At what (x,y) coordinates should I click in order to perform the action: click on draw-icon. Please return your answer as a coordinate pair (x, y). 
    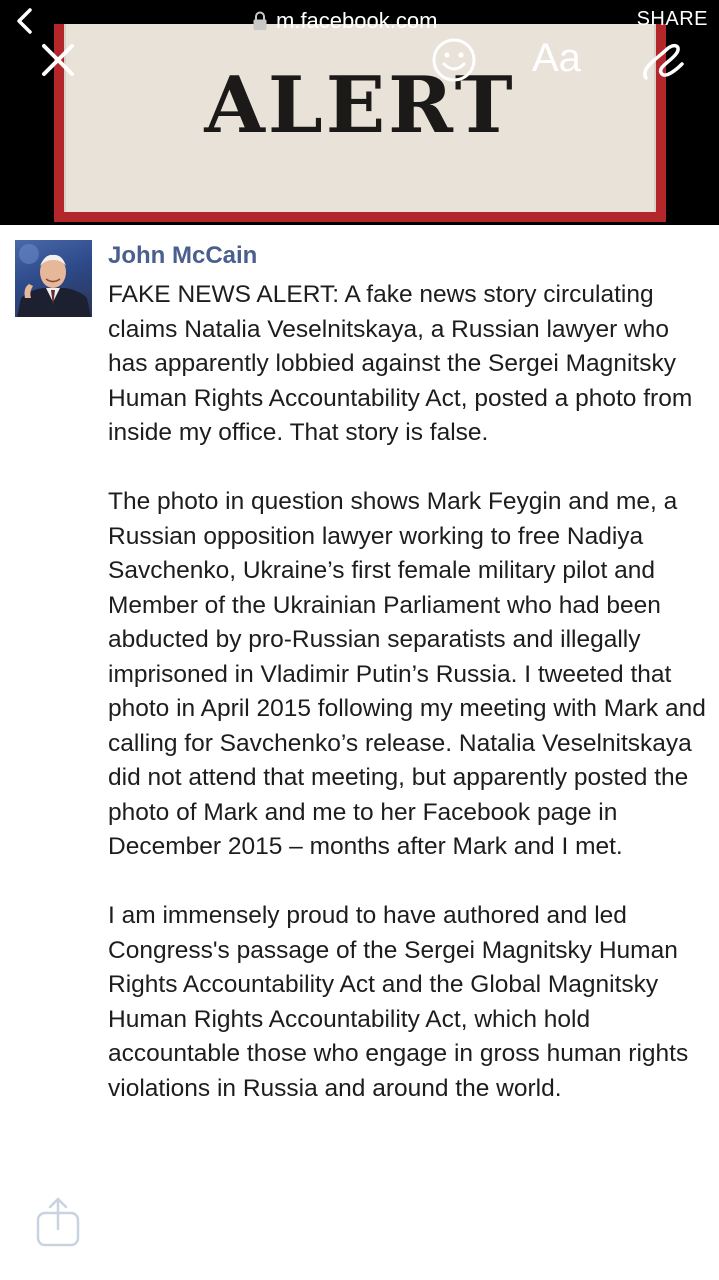
    Looking at the image, I should click on (662, 61).